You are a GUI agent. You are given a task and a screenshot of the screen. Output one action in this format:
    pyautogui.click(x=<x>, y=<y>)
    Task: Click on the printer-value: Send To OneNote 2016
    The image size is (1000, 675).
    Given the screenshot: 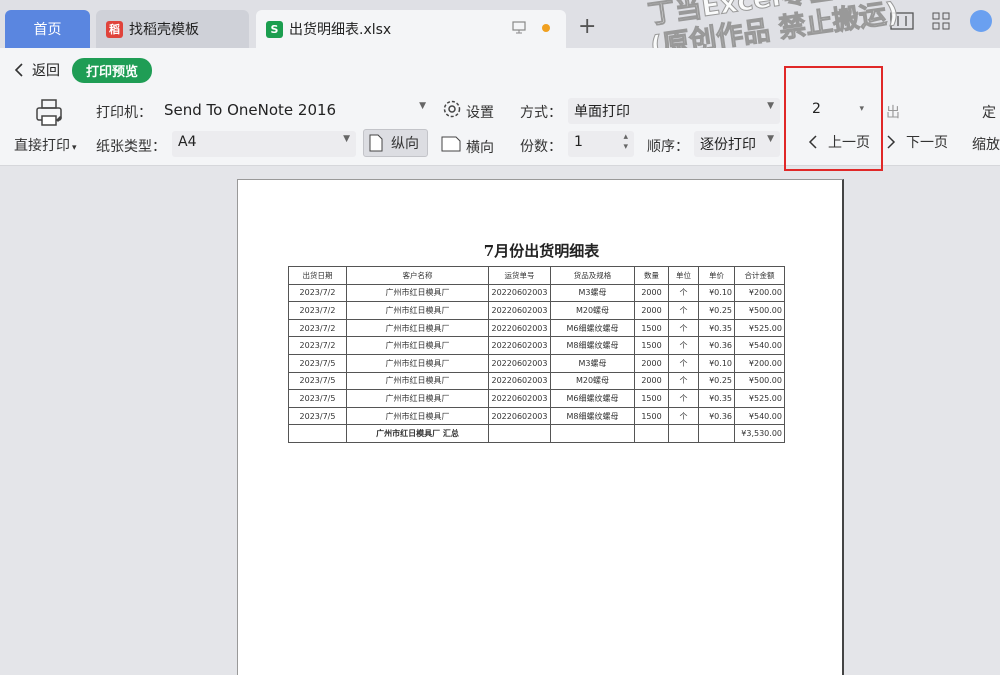 What is the action you would take?
    pyautogui.click(x=250, y=110)
    